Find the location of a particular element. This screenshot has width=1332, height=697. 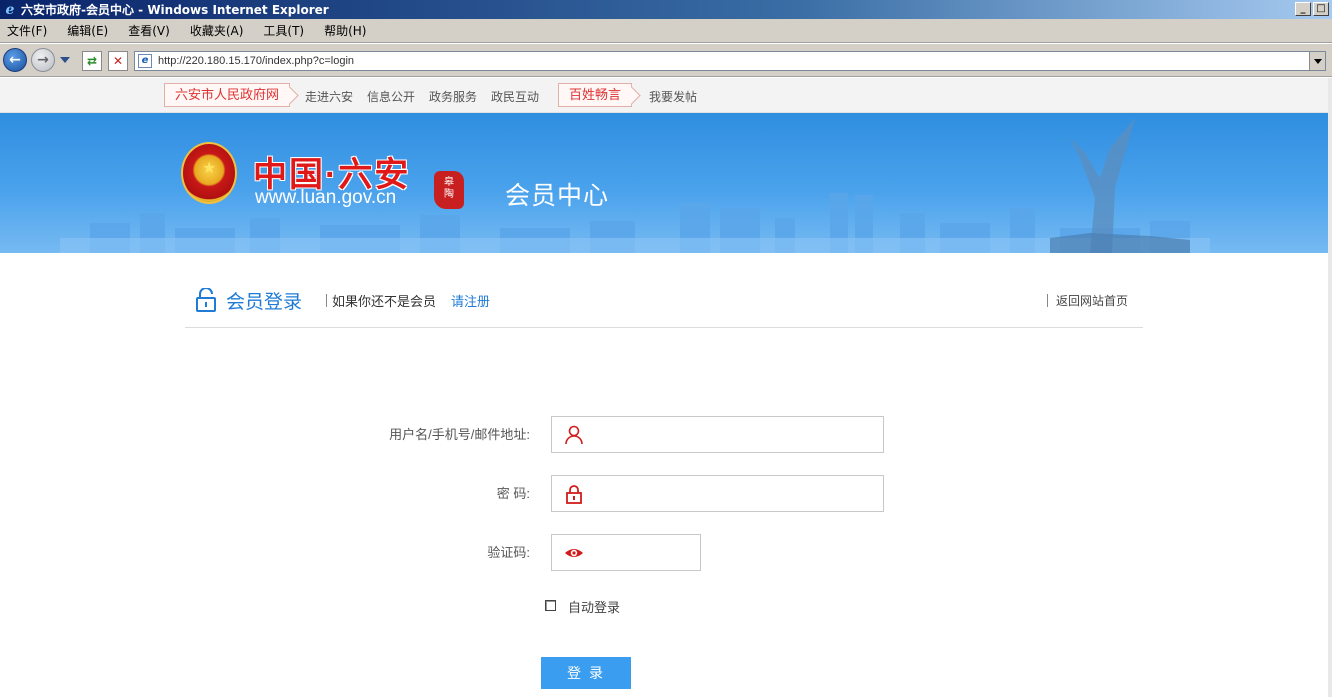

password-label: 密 码: is located at coordinates (513, 493).